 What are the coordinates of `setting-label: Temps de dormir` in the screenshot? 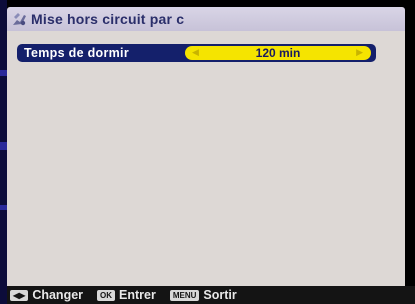 It's located at (76, 53).